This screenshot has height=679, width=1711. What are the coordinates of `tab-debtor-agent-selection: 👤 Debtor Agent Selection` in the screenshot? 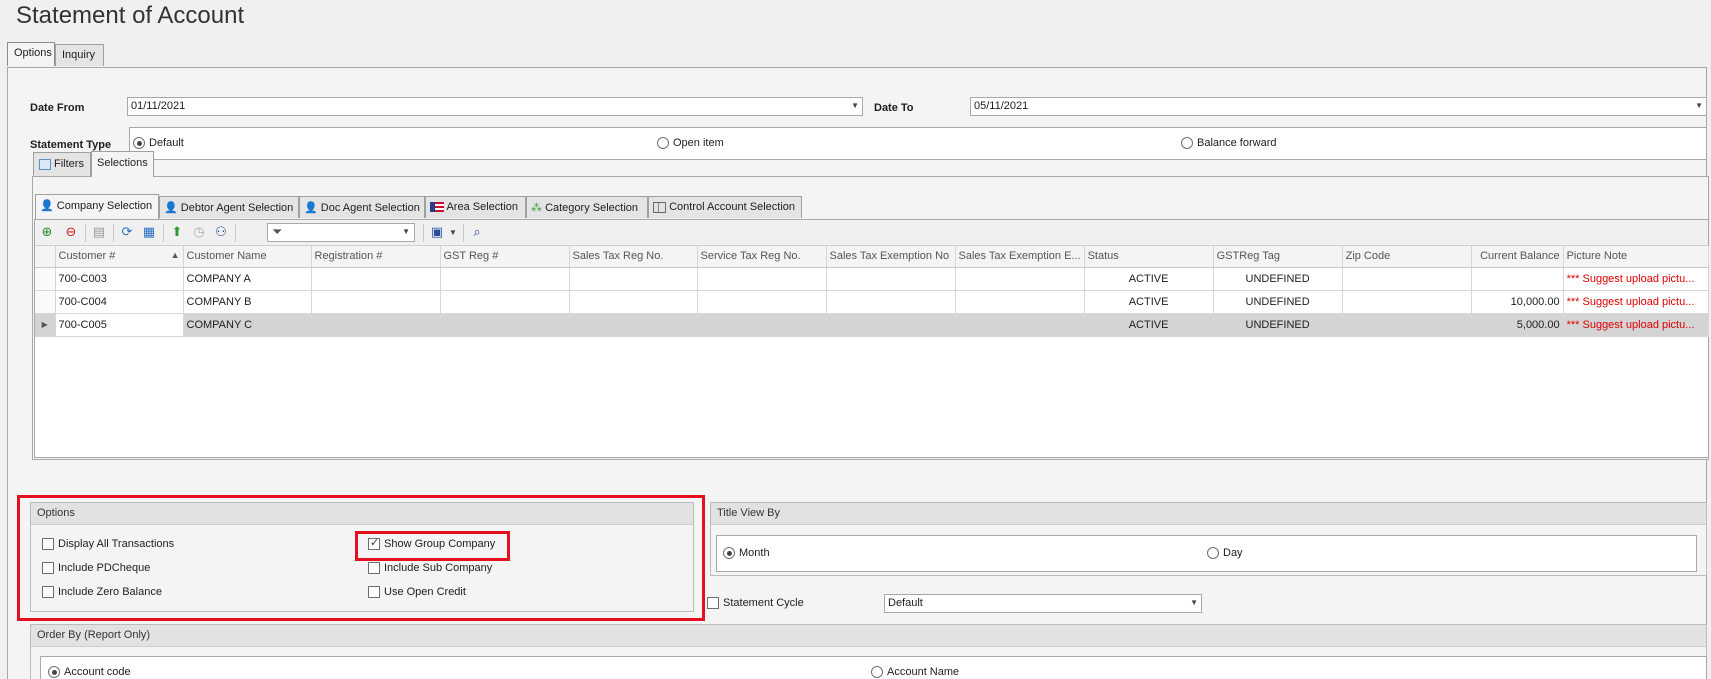 It's located at (229, 207).